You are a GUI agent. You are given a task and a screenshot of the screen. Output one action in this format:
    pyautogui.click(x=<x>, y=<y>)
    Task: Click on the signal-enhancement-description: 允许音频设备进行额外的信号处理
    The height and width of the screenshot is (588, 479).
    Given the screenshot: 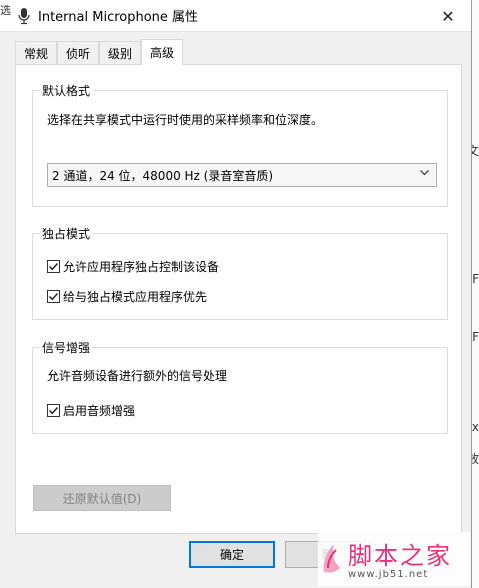 What is the action you would take?
    pyautogui.click(x=137, y=376)
    